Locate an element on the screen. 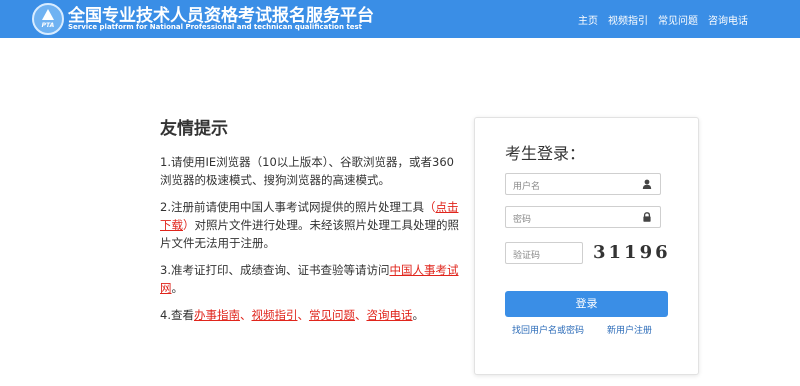  captcha-input is located at coordinates (546, 256).